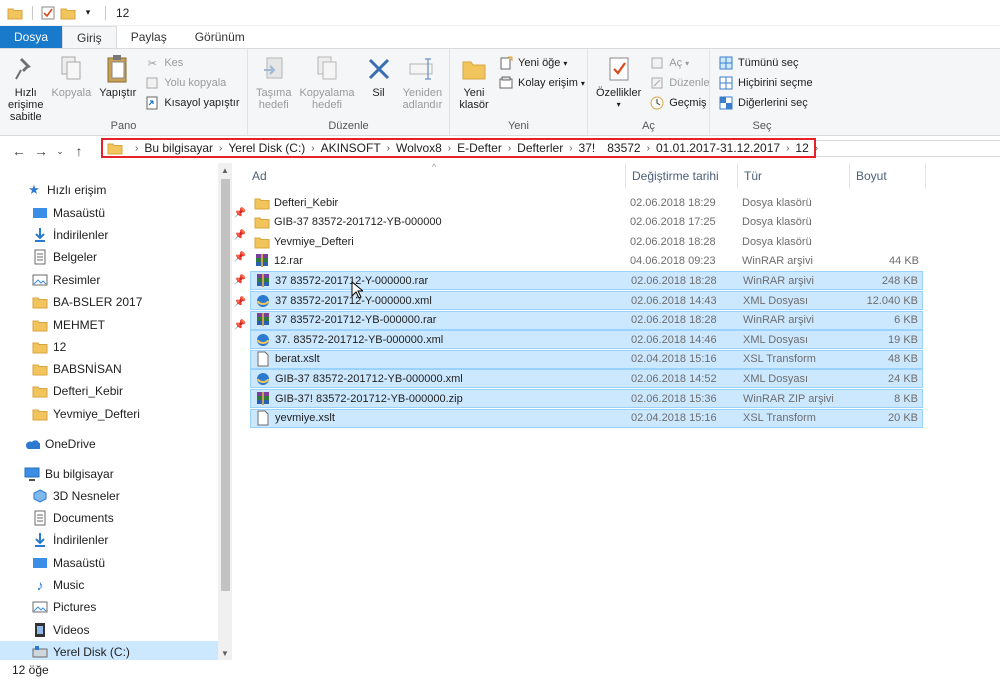 Image resolution: width=1000 pixels, height=679 pixels. What do you see at coordinates (263, 281) in the screenshot?
I see `winrar-icon` at bounding box center [263, 281].